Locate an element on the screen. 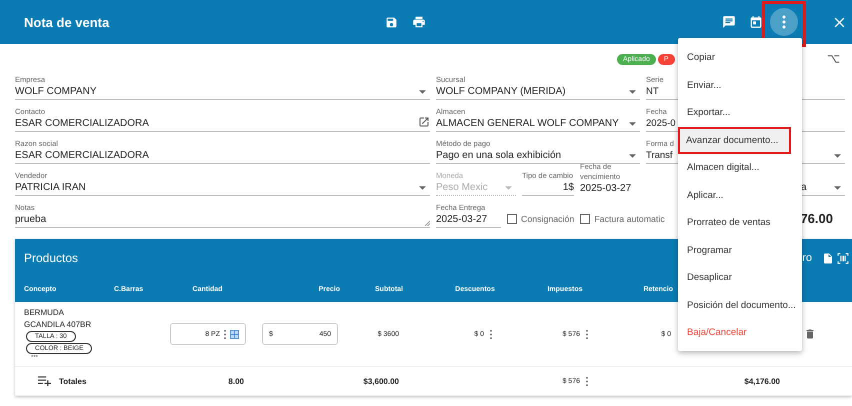  more-icon is located at coordinates (784, 22).